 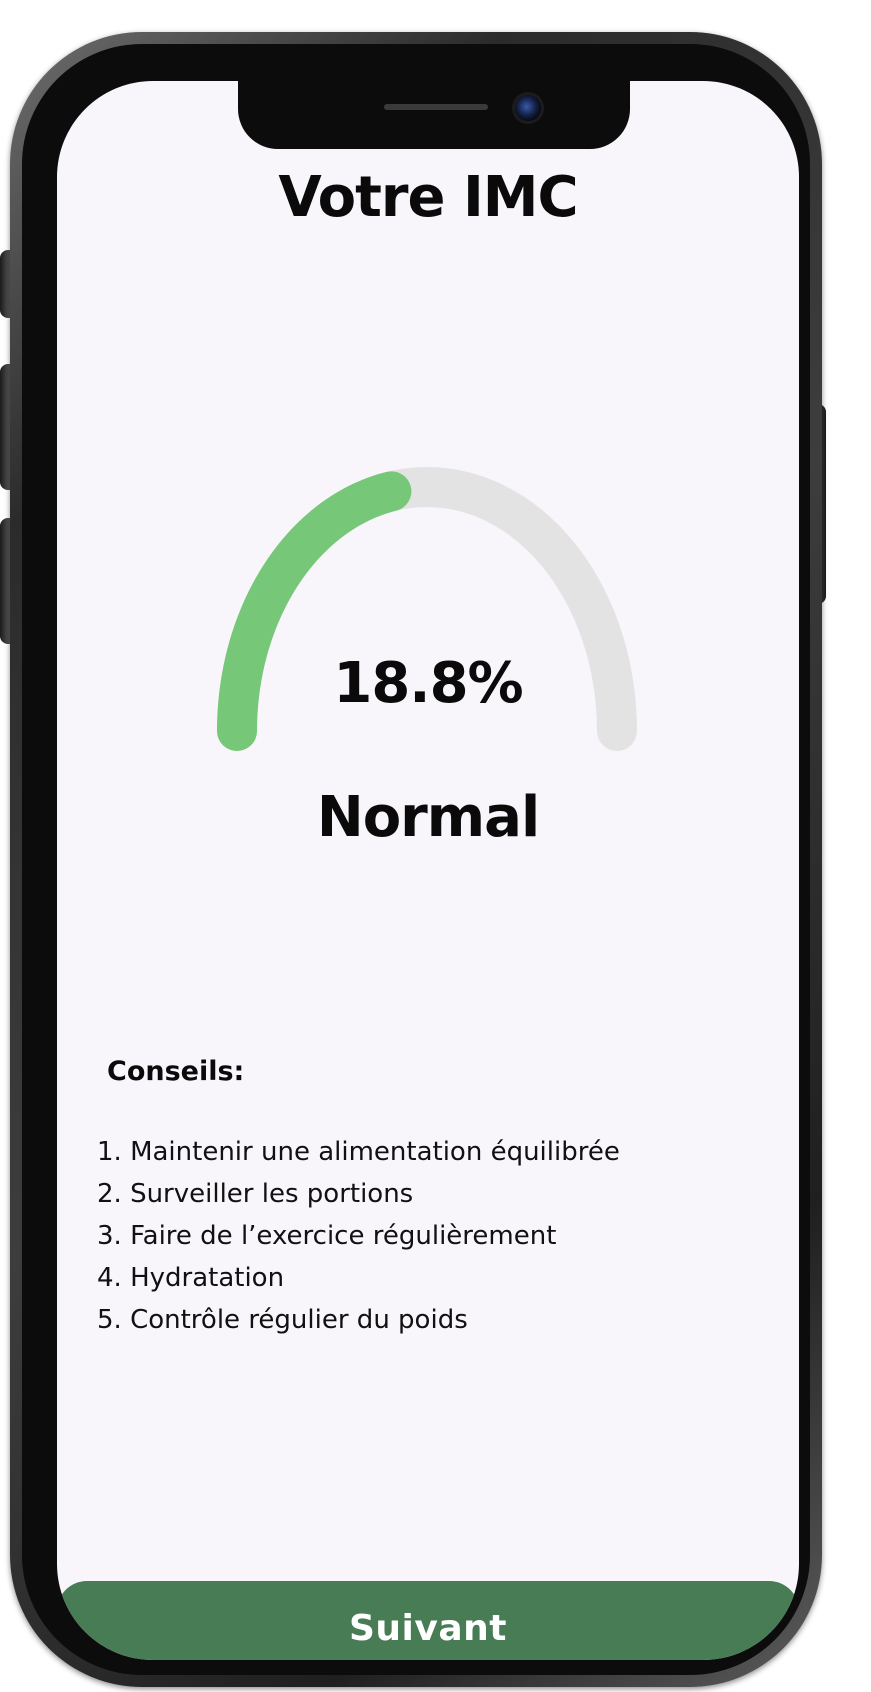 I want to click on bmi-gauge, so click(x=427, y=608).